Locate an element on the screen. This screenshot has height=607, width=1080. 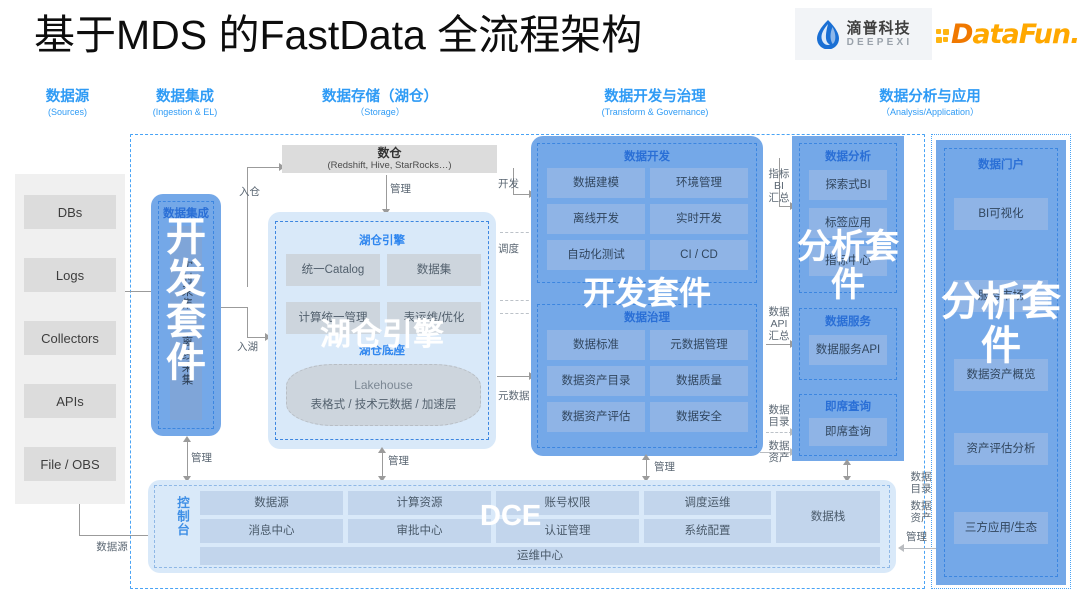
connector-source-to-console-v is located at coordinates (79, 519).